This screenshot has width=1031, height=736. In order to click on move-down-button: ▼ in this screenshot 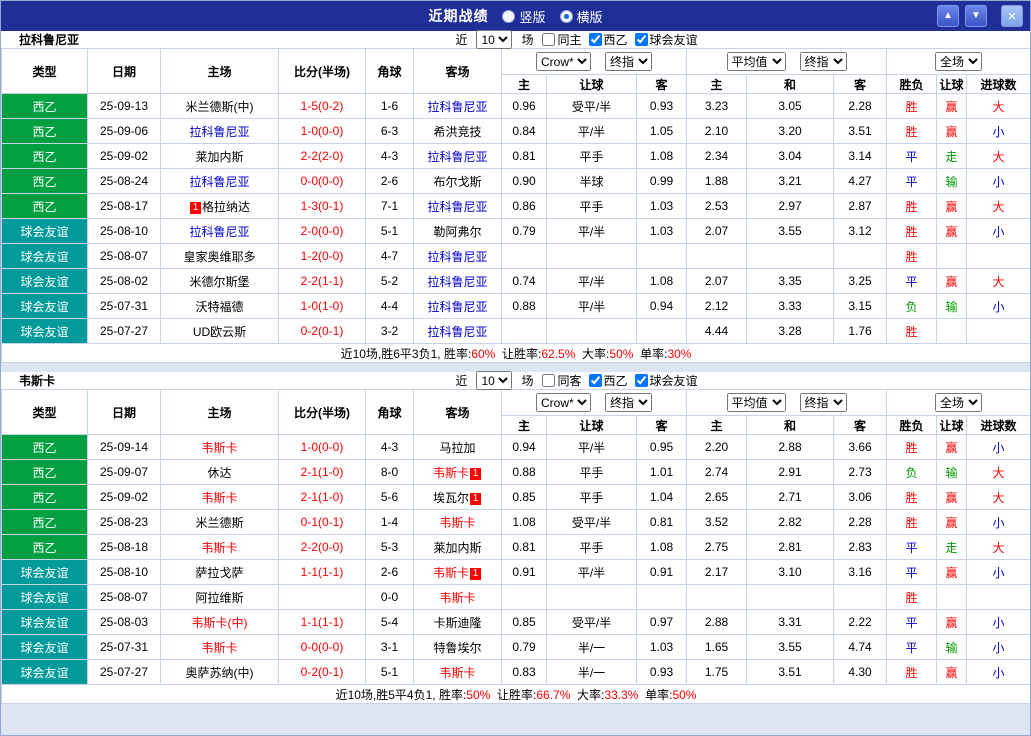, I will do `click(976, 16)`.